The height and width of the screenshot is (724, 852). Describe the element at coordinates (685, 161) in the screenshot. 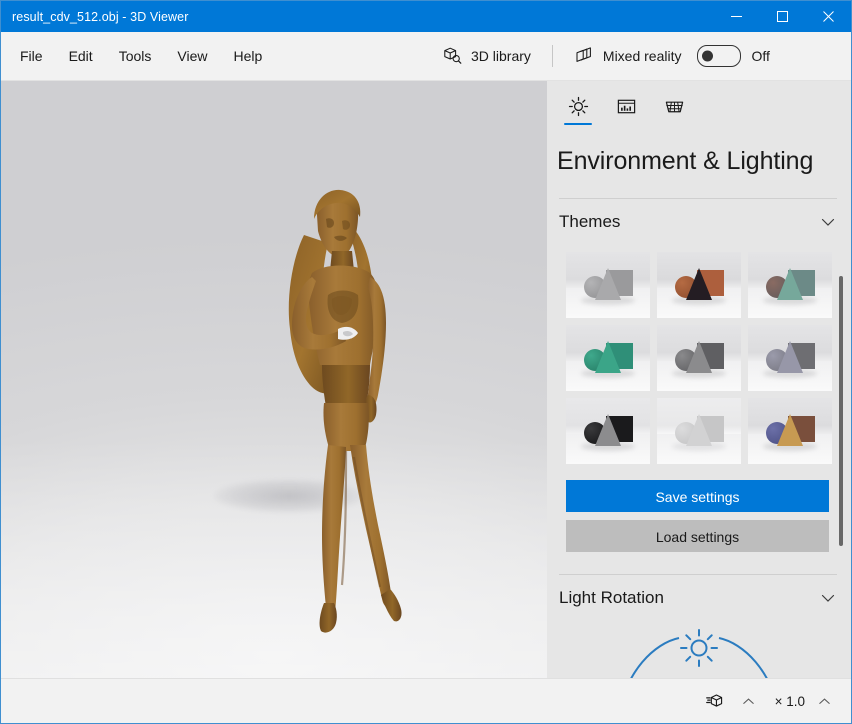

I see `panel-title: Environment & Lighting` at that location.